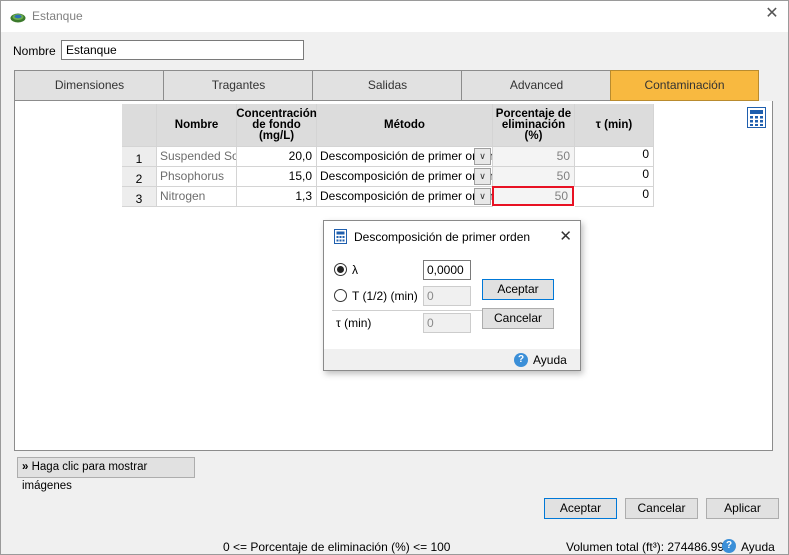 This screenshot has height=555, width=789. Describe the element at coordinates (197, 157) in the screenshot. I see `pollutant-name: Suspended Soli` at that location.